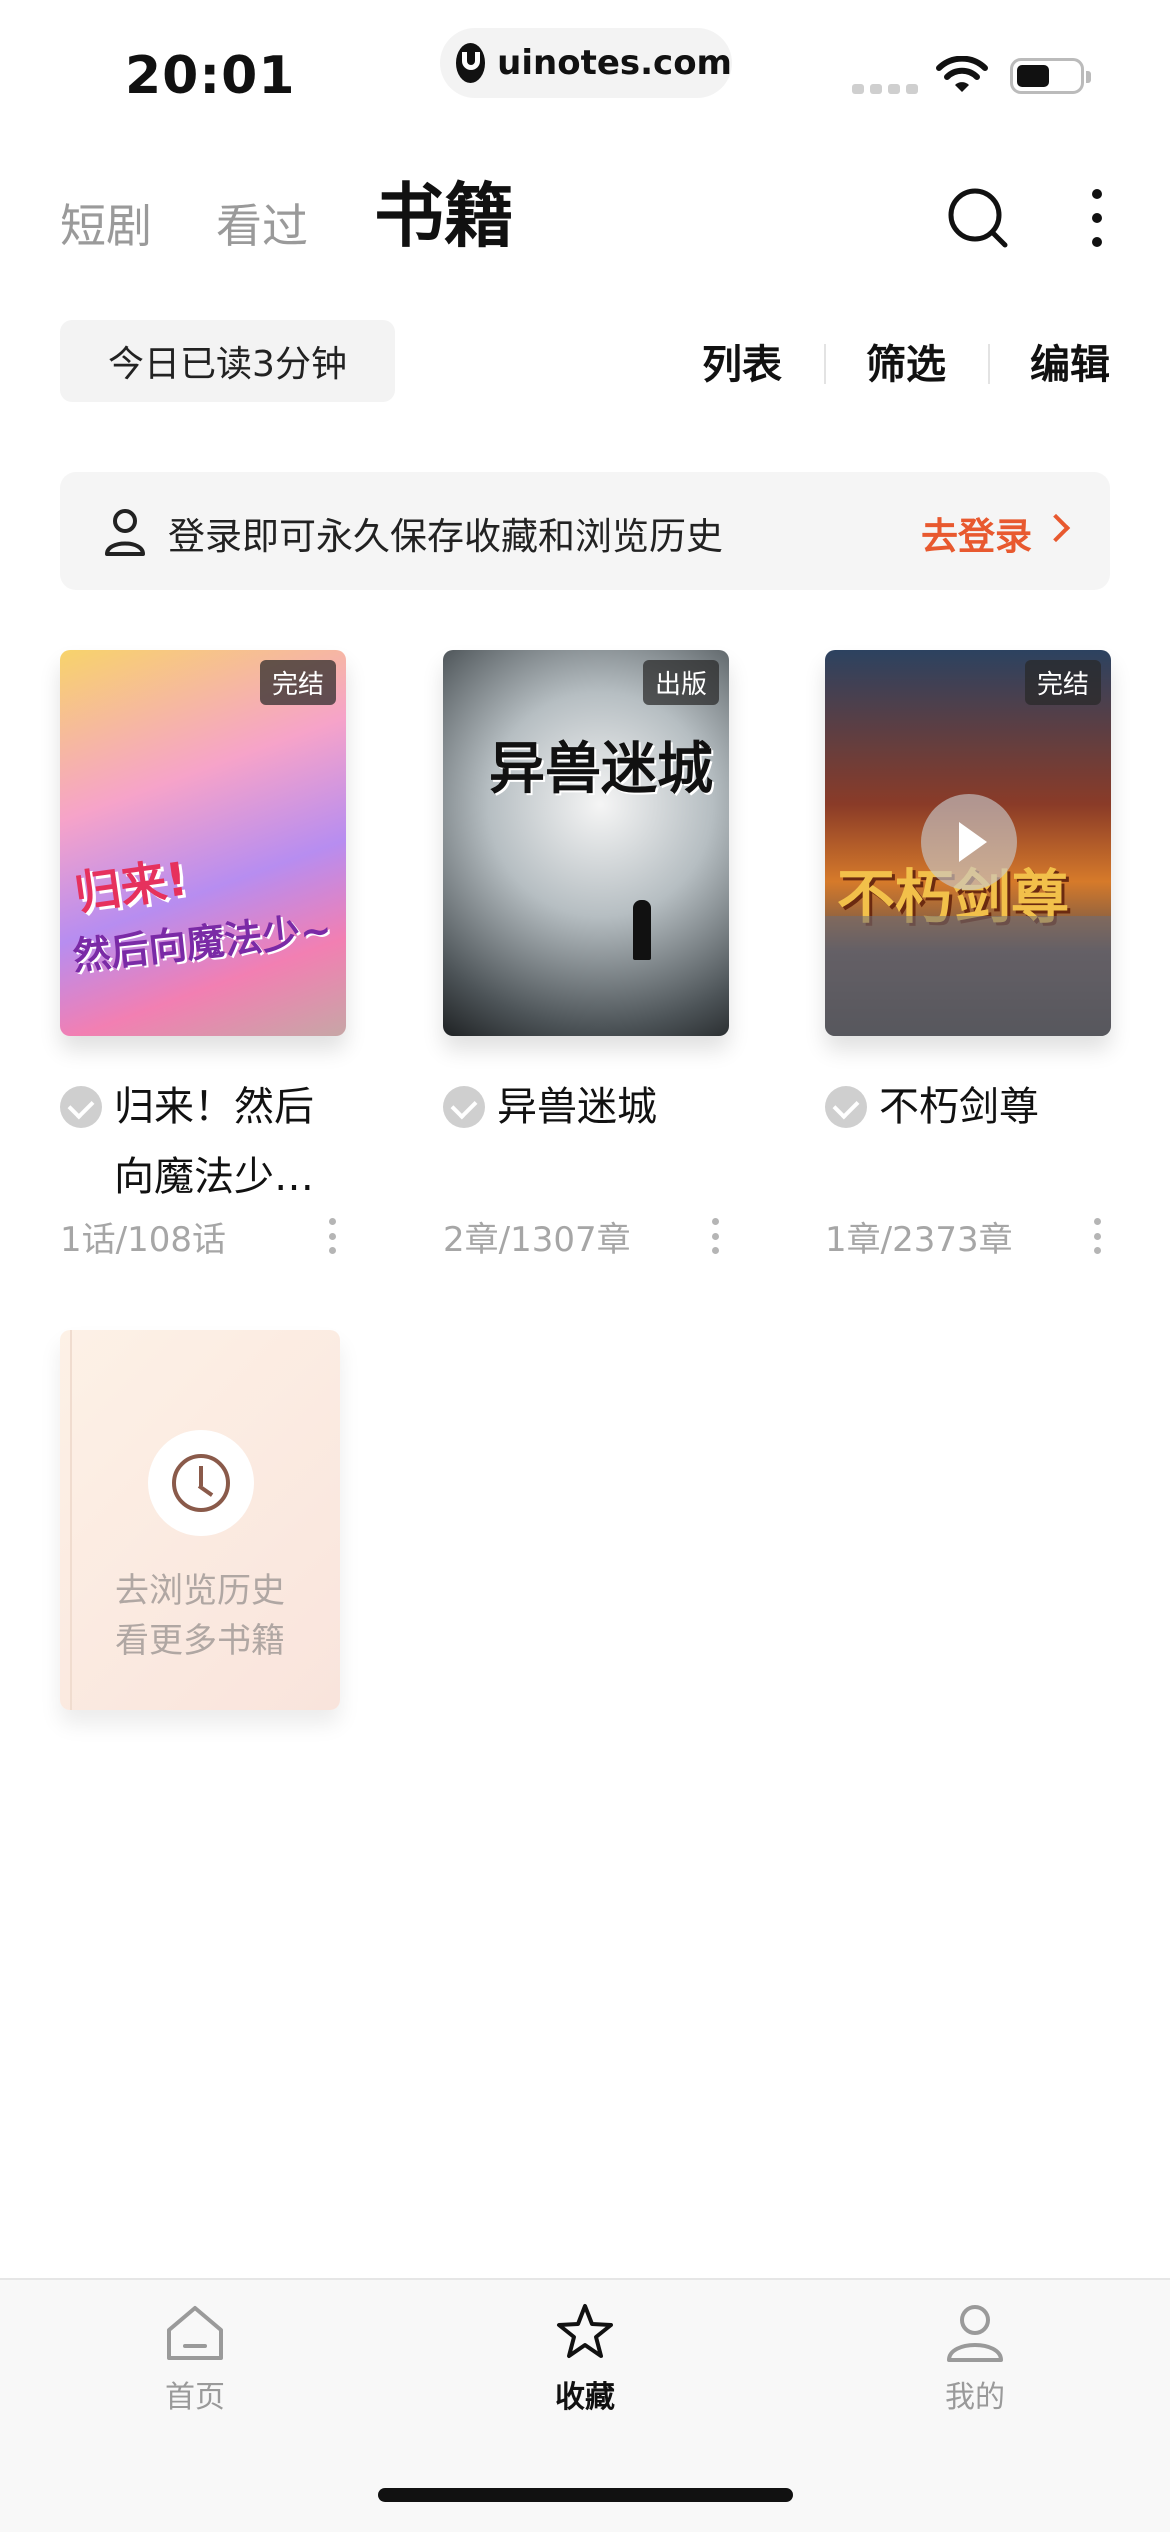  What do you see at coordinates (444, 210) in the screenshot?
I see `tab-books: 书籍` at bounding box center [444, 210].